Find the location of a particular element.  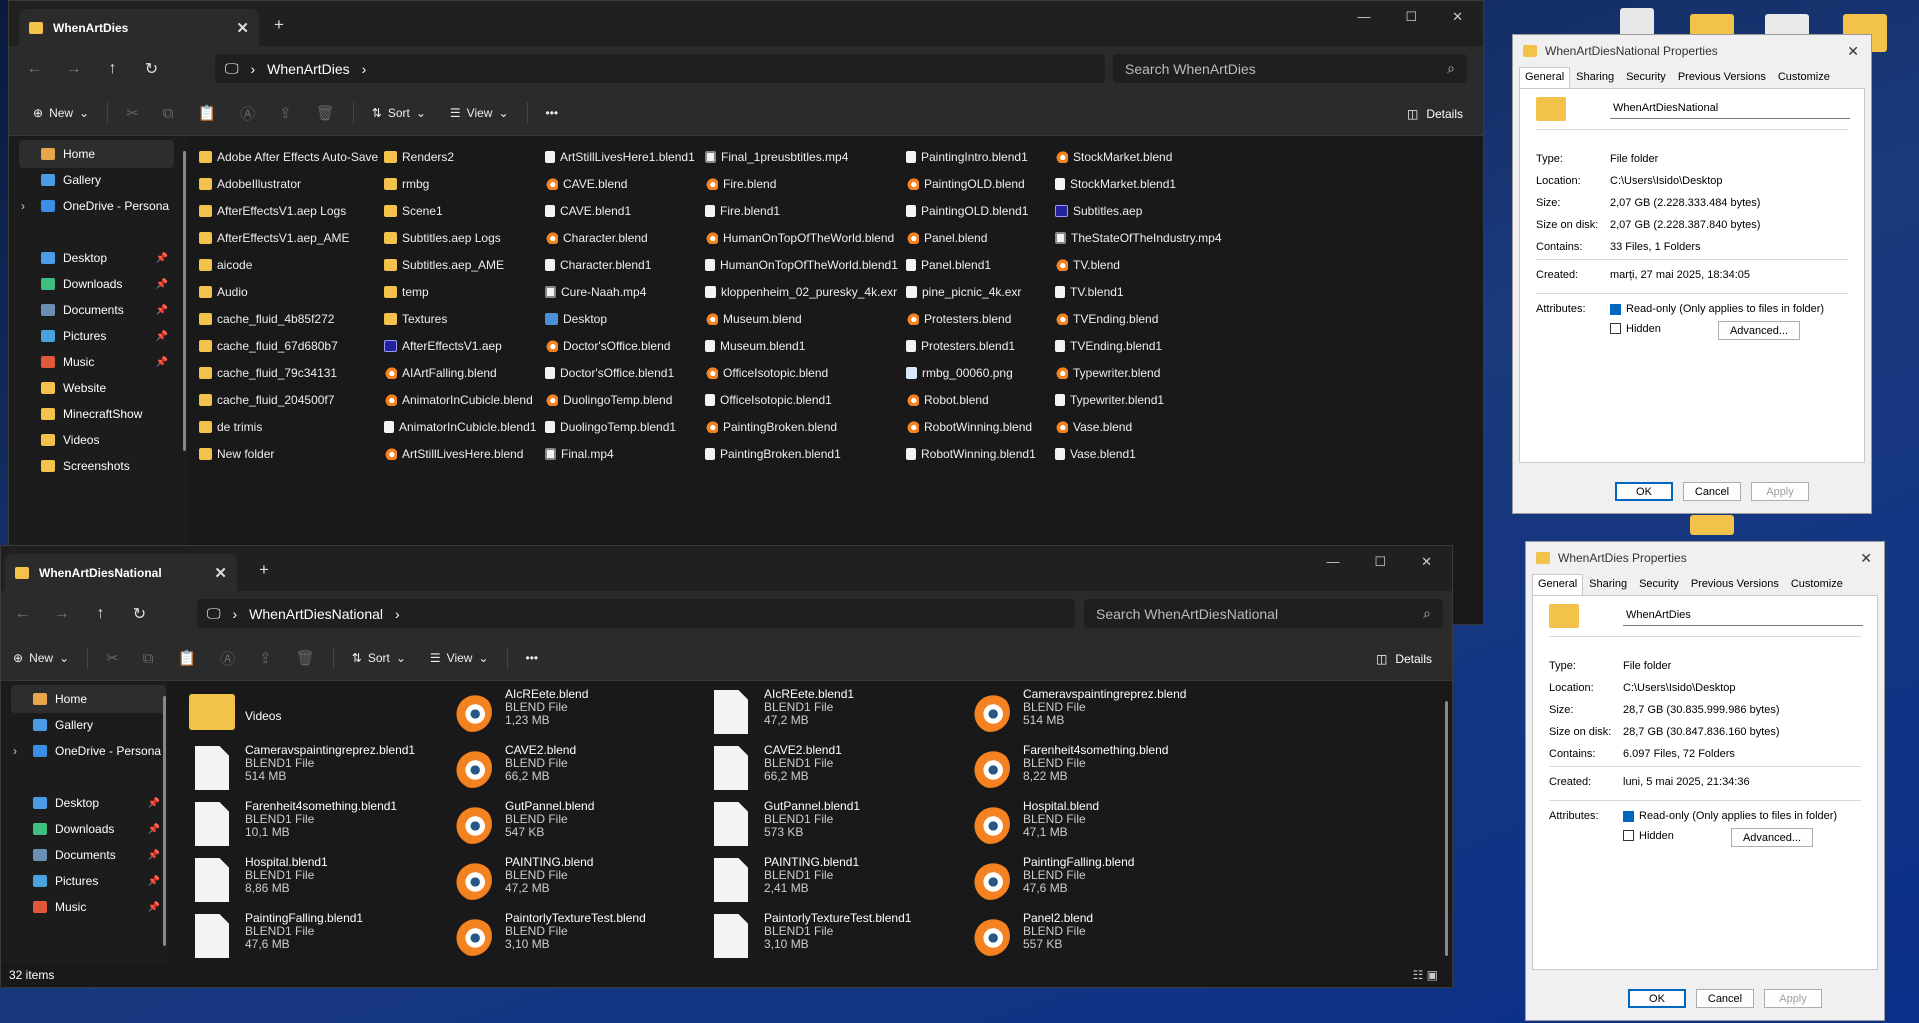

file-item: Vase.blend1 is located at coordinates (1095, 454).